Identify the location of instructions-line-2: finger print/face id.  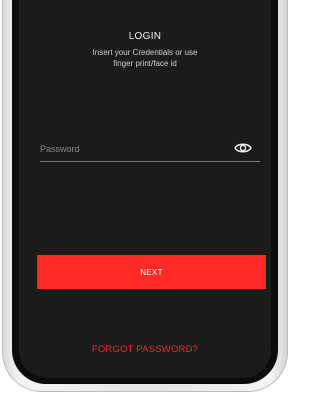
(145, 63).